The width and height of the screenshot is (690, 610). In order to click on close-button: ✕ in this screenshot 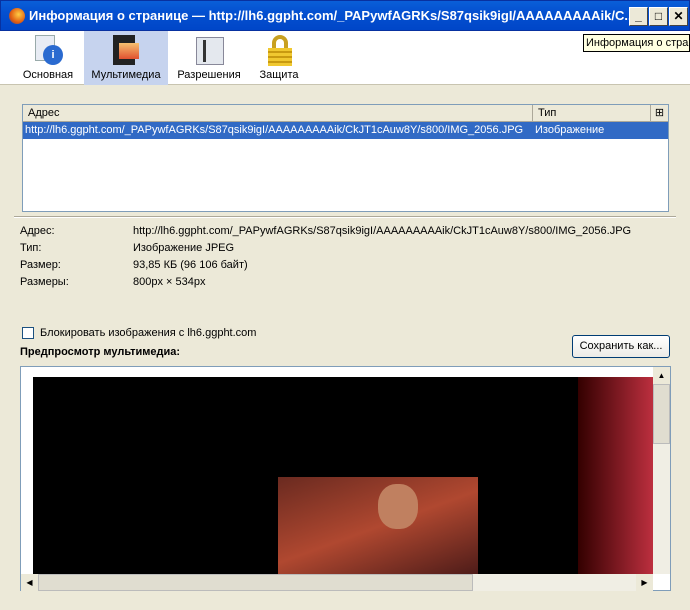, I will do `click(678, 16)`.